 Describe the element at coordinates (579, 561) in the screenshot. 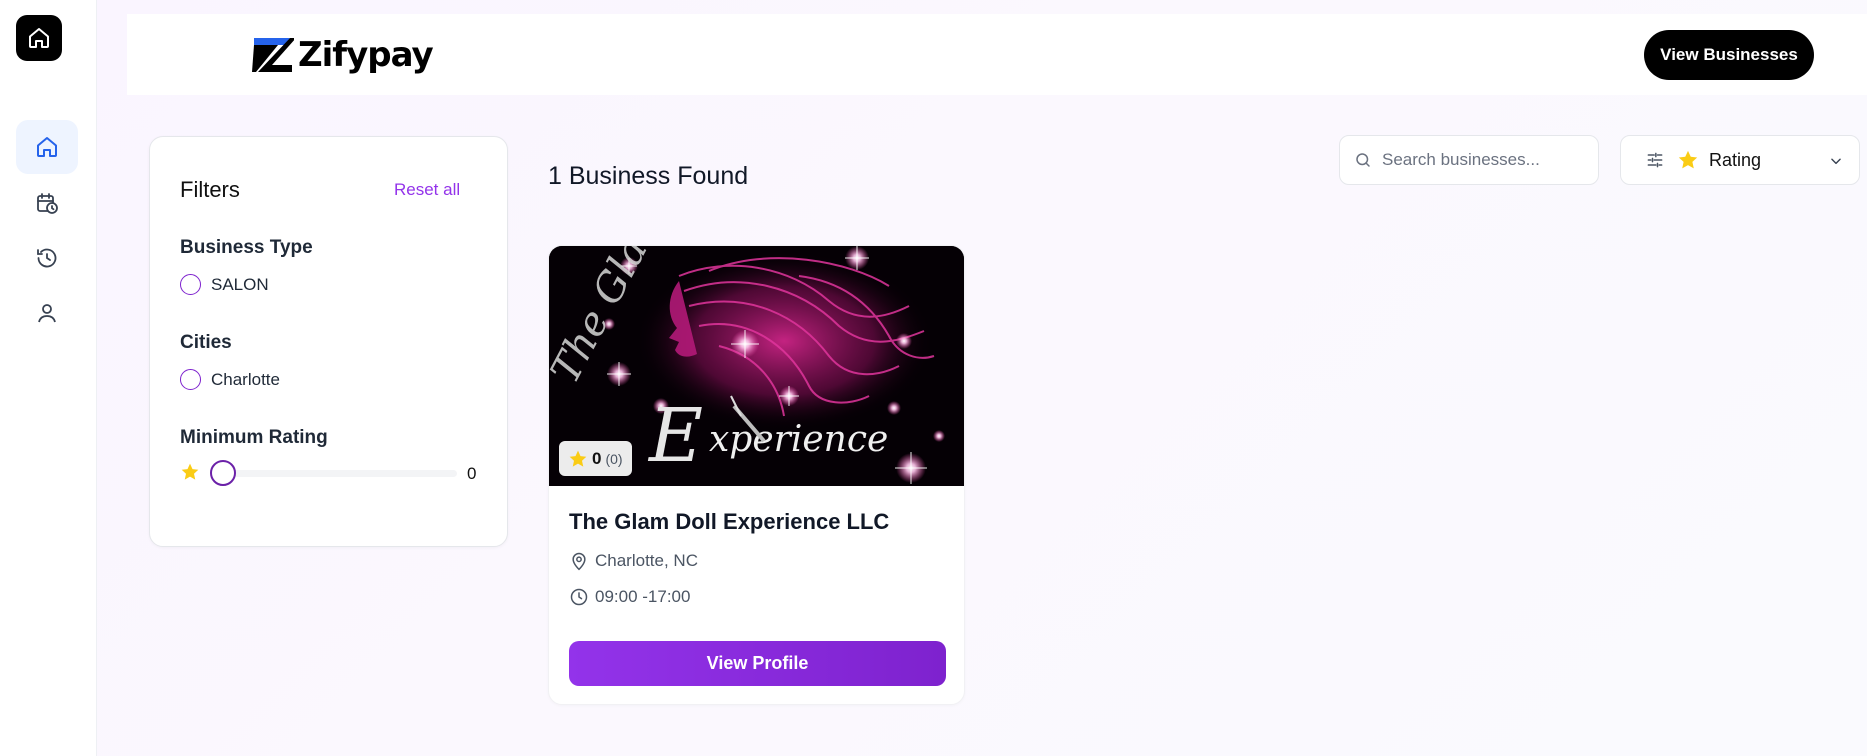

I see `map-pin-icon` at that location.